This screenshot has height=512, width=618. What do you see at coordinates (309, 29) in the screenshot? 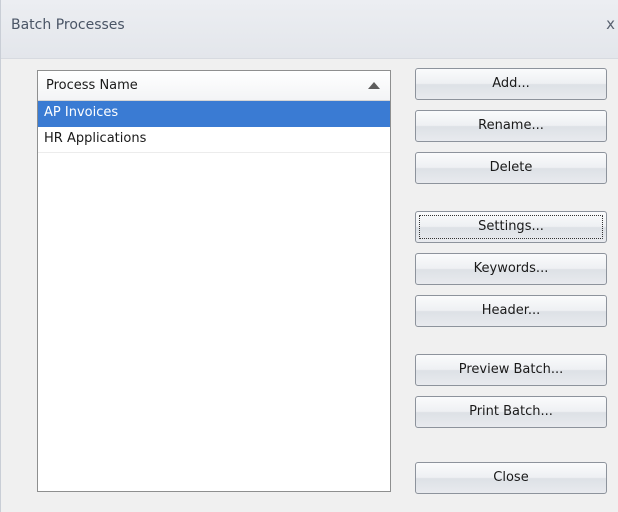
I see `title-bar: Batch Processes x` at bounding box center [309, 29].